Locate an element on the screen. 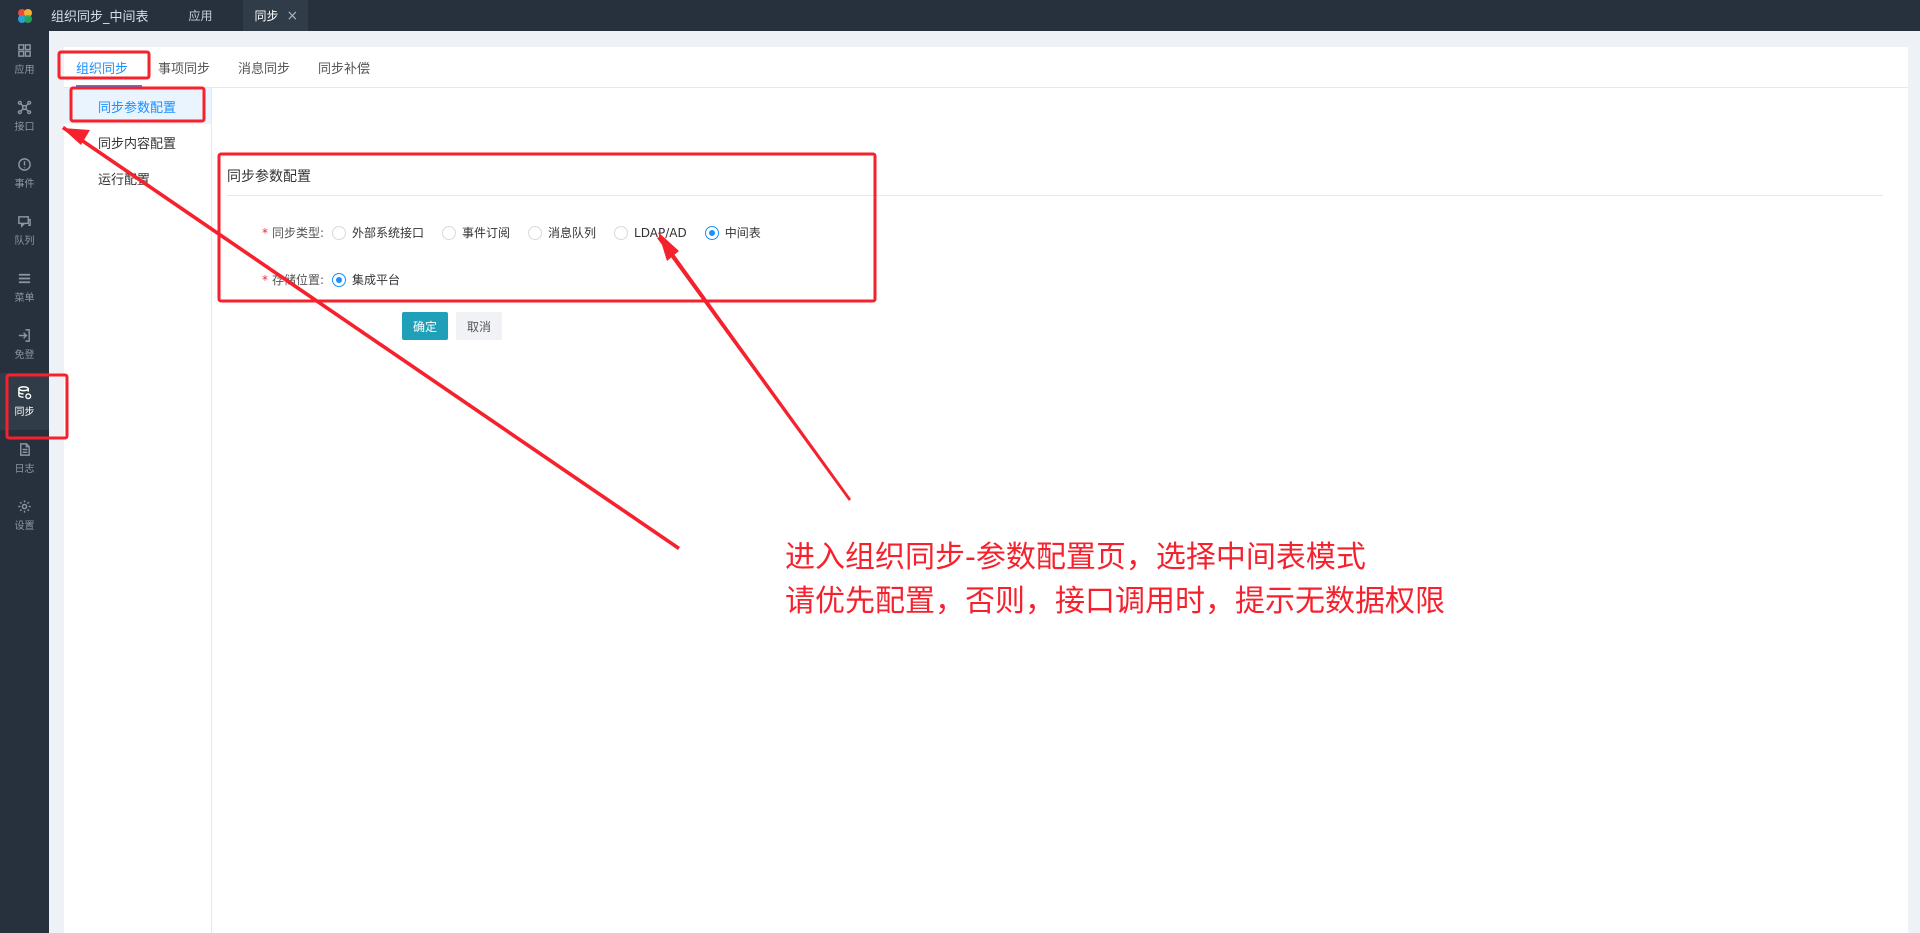 The width and height of the screenshot is (1920, 933). tab-org-sync: 组织同步 is located at coordinates (109, 72).